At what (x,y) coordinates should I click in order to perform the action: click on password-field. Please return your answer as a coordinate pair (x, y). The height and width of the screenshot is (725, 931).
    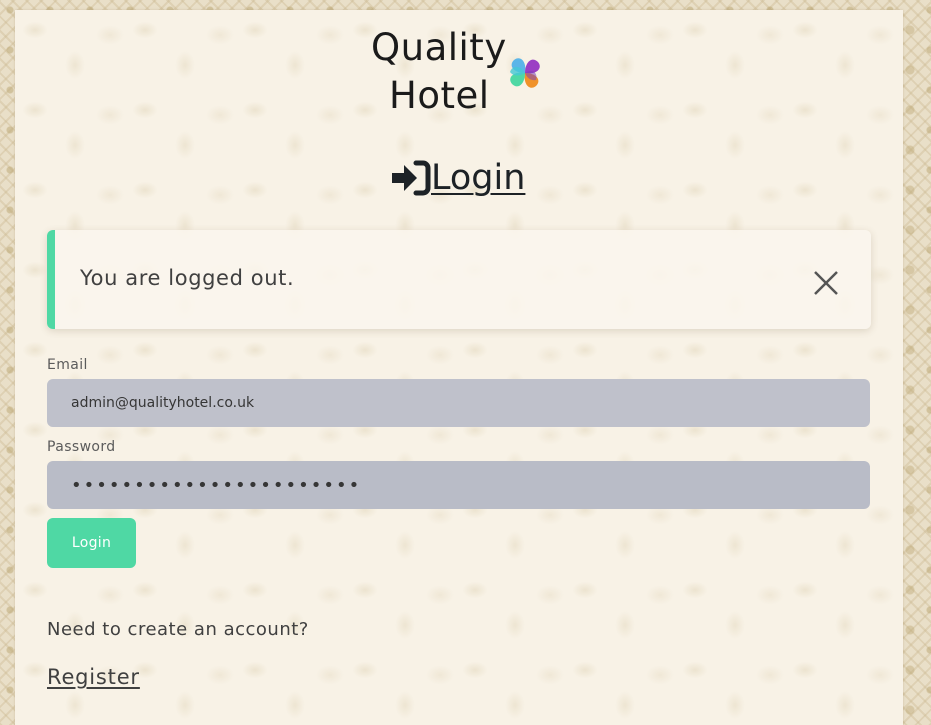
    Looking at the image, I should click on (458, 485).